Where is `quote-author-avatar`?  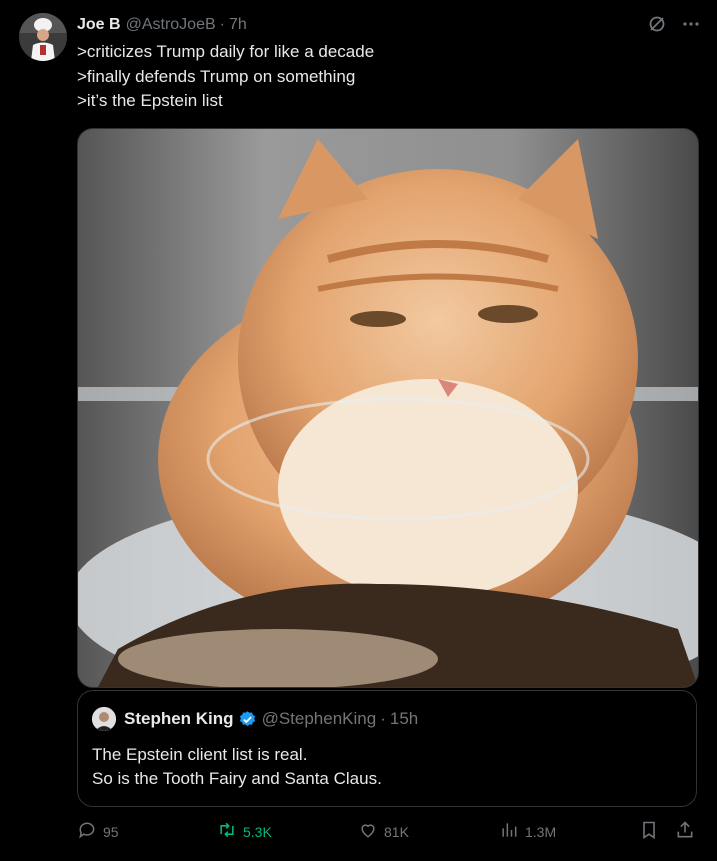 quote-author-avatar is located at coordinates (104, 719).